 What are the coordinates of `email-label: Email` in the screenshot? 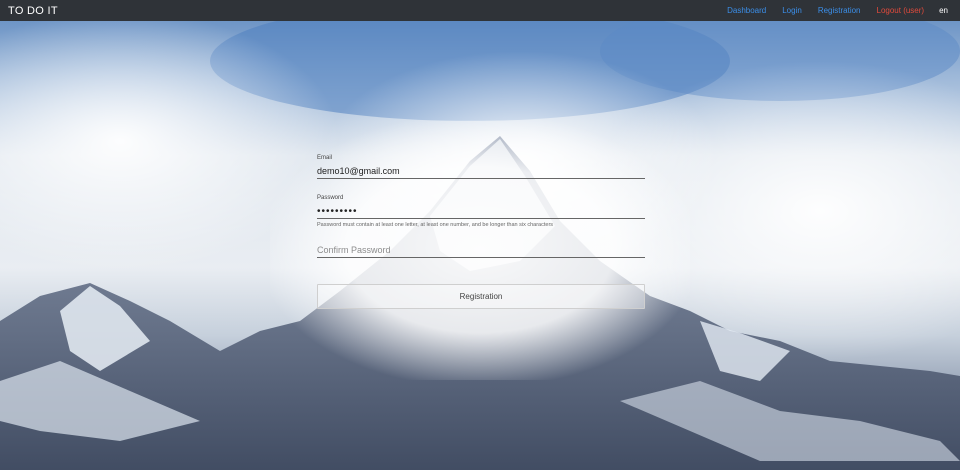 It's located at (325, 158).